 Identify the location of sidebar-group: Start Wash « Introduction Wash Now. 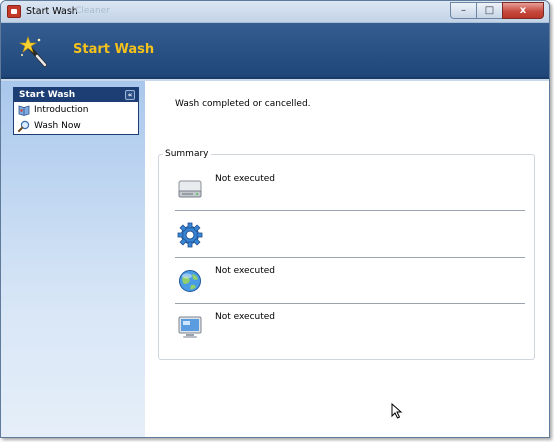
(76, 111).